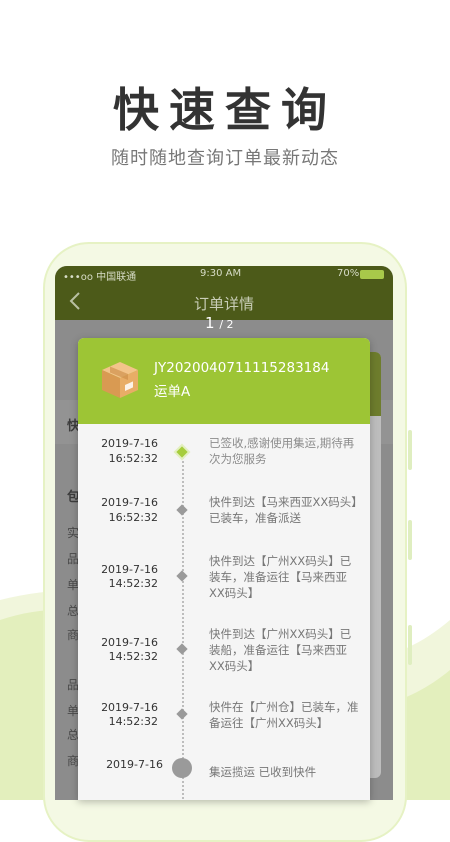  Describe the element at coordinates (372, 274) in the screenshot. I see `battery-icon` at that location.